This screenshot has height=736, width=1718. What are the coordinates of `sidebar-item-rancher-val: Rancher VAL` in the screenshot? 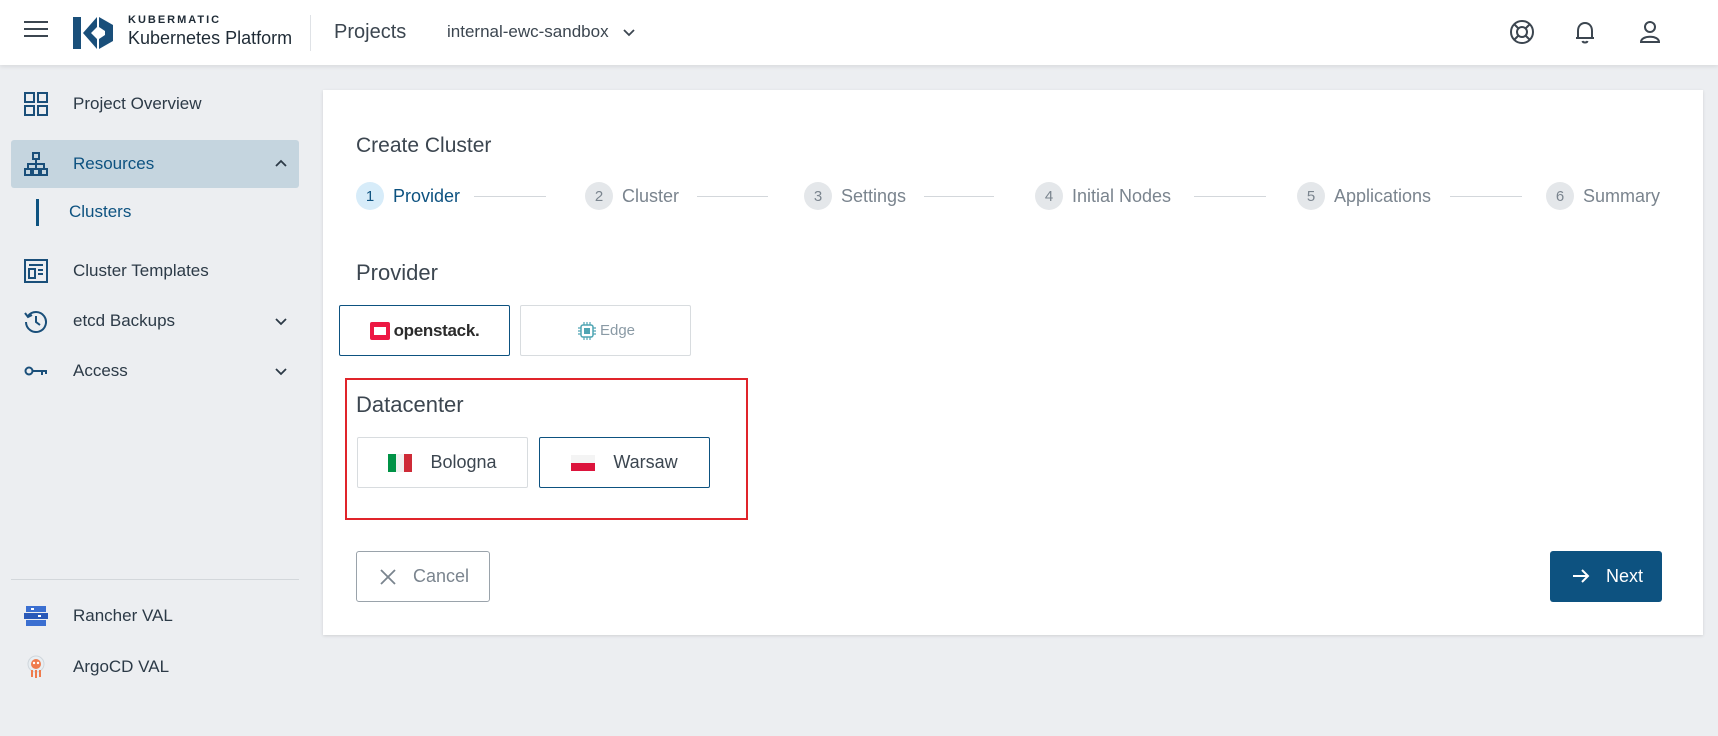 It's located at (155, 616).